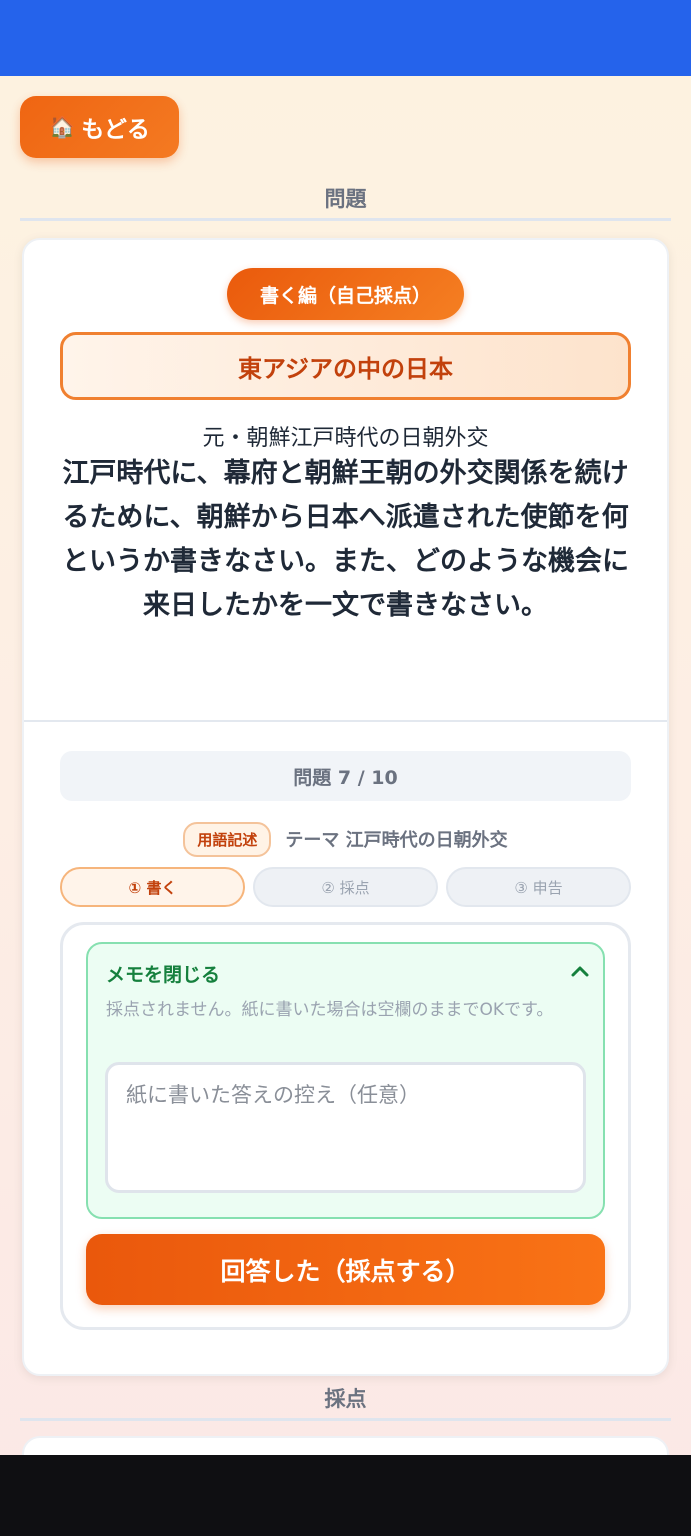 The height and width of the screenshot is (1536, 691). What do you see at coordinates (396, 840) in the screenshot?
I see `theme-label: テーマ 江戸時代の日朝外交` at bounding box center [396, 840].